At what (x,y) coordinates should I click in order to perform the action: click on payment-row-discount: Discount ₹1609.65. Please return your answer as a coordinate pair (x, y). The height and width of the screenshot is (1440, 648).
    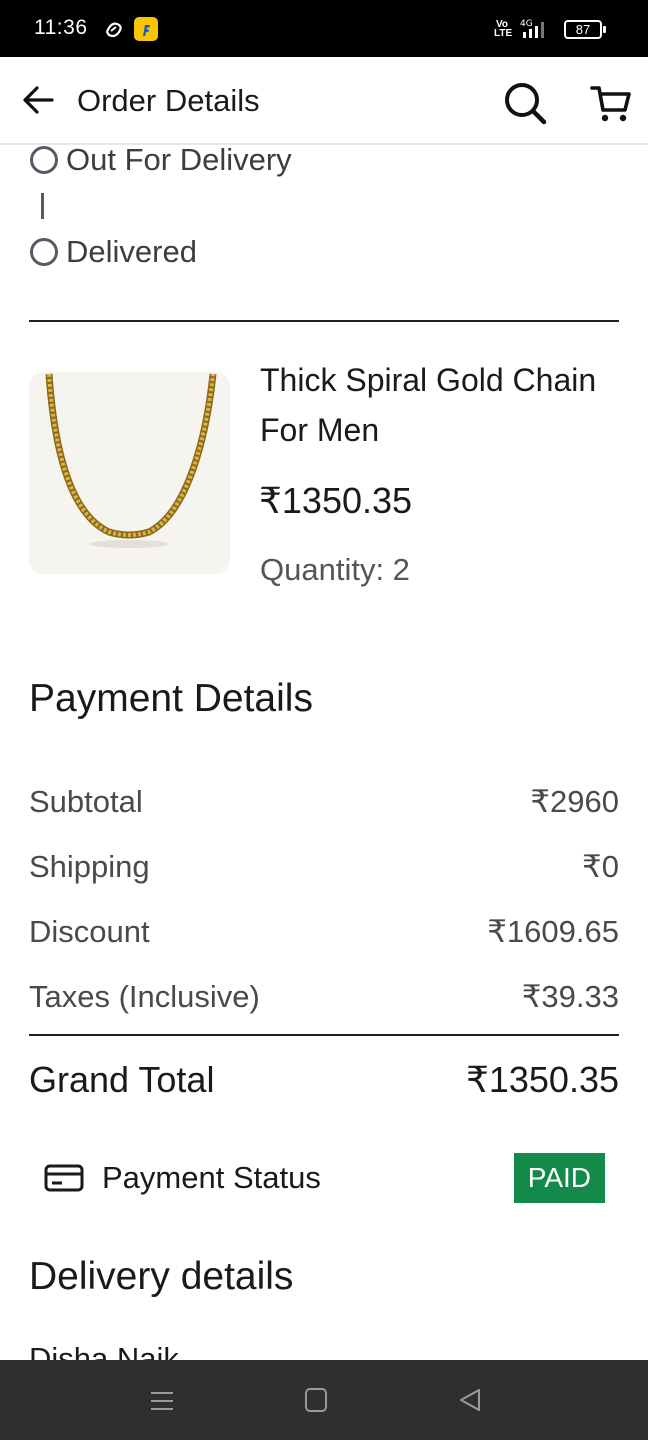
    Looking at the image, I should click on (324, 932).